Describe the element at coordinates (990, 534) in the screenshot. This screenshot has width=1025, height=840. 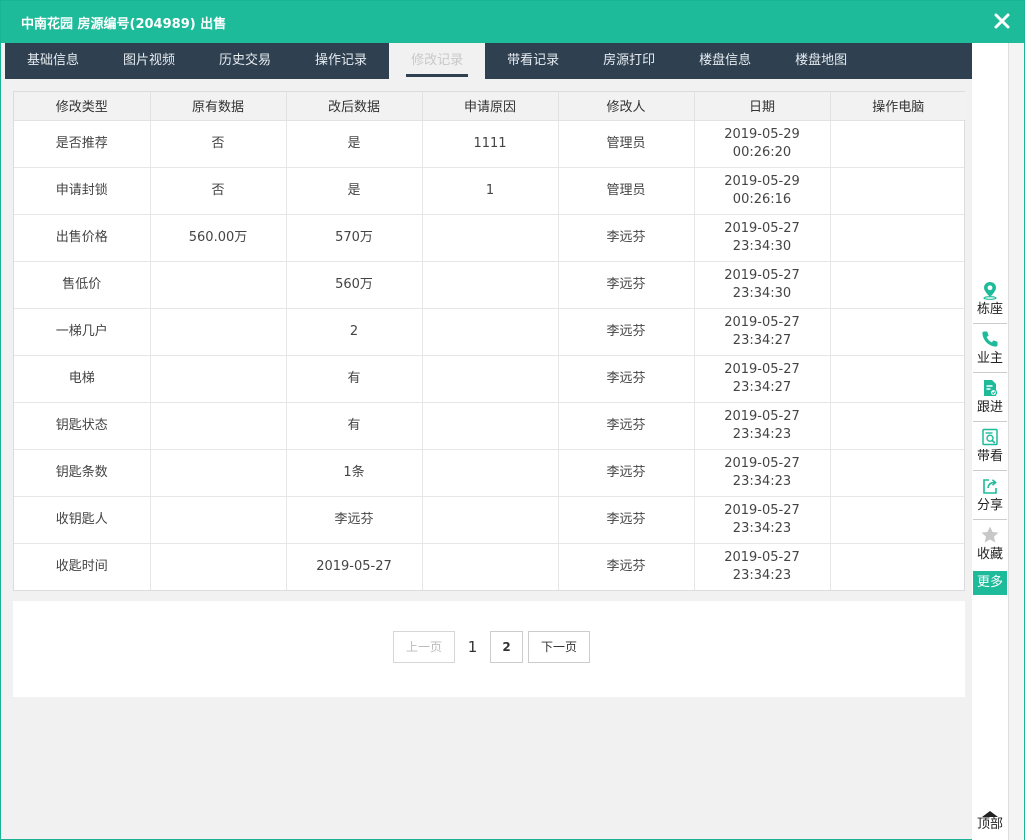
I see `star-icon` at that location.